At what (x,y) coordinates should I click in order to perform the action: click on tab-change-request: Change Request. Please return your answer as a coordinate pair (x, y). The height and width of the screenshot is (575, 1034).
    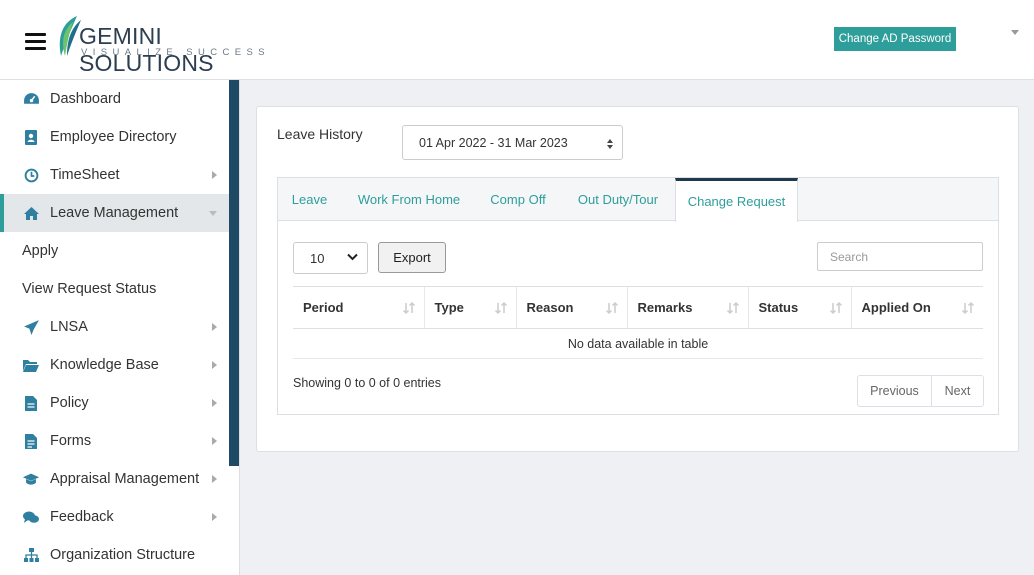
    Looking at the image, I should click on (736, 200).